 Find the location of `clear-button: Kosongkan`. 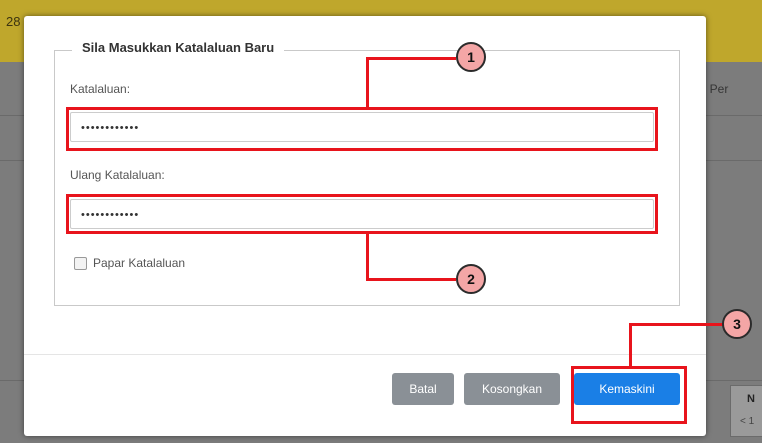

clear-button: Kosongkan is located at coordinates (512, 389).